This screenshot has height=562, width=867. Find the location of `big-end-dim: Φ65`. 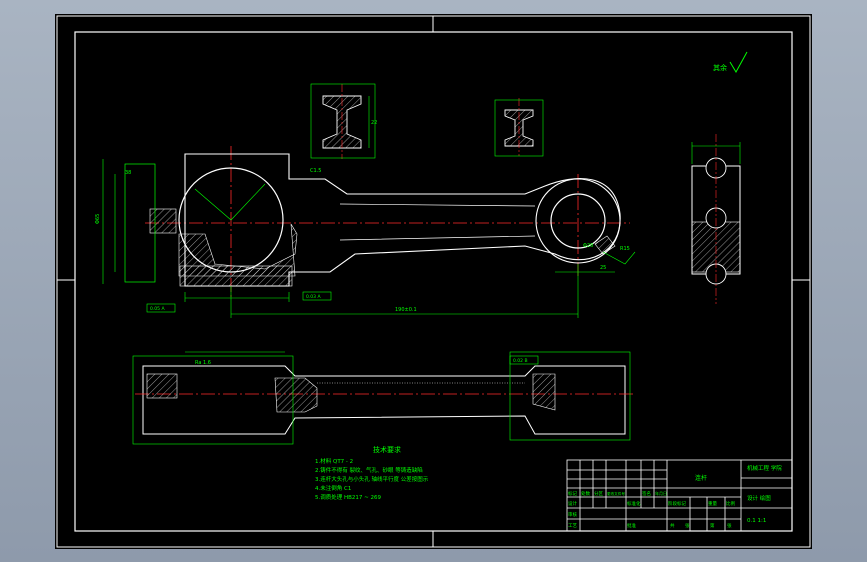

big-end-dim: Φ65 is located at coordinates (98, 219).